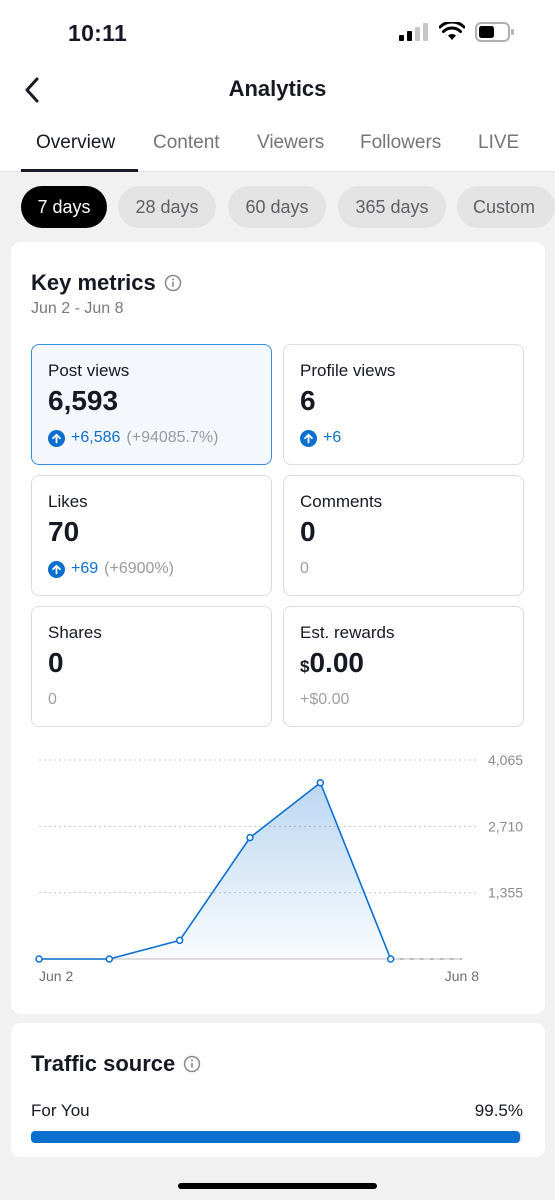 This screenshot has width=555, height=1200. What do you see at coordinates (93, 282) in the screenshot?
I see `key-metrics-title: Key metrics` at bounding box center [93, 282].